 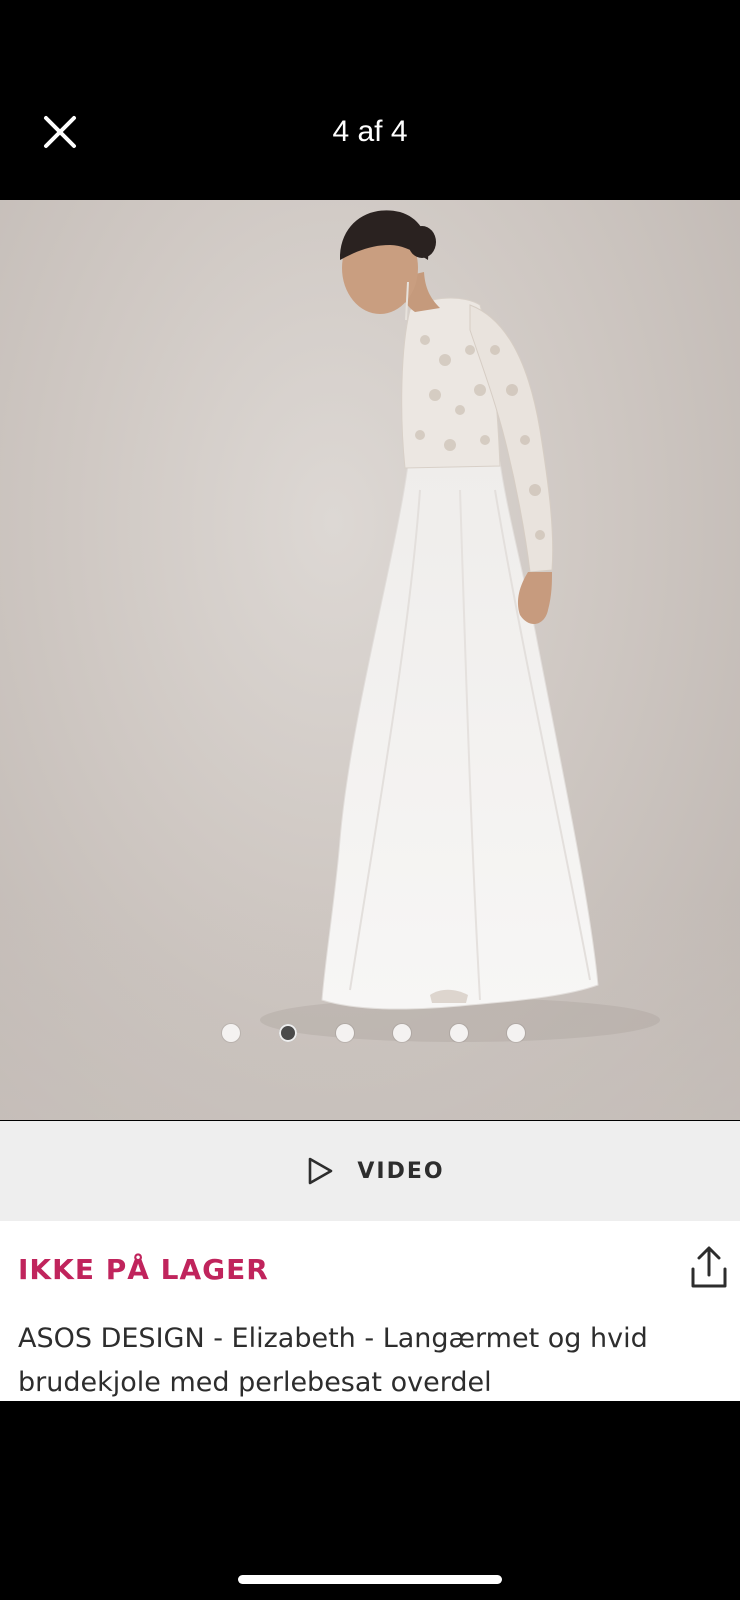 I want to click on share-icon, so click(x=709, y=1267).